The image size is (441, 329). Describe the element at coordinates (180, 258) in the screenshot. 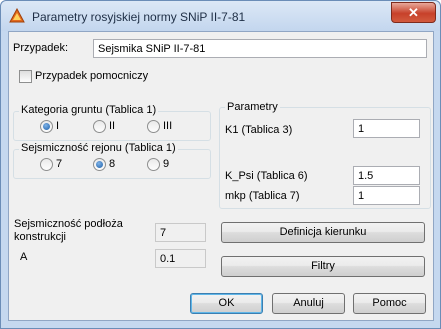

I see `a-field: 0.1` at that location.